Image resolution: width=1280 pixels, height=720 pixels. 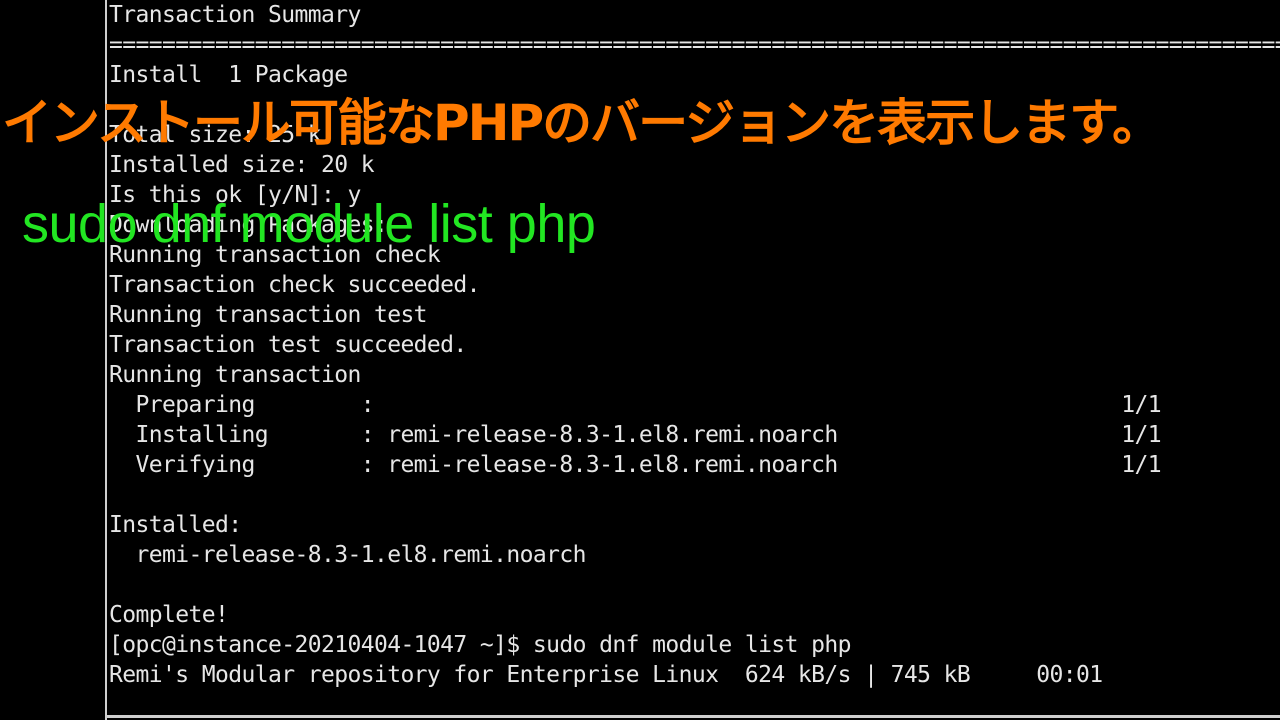 I want to click on terminal-line-installed-package: remi-release-8.3-1.el8.remi.noarch, so click(x=347, y=555).